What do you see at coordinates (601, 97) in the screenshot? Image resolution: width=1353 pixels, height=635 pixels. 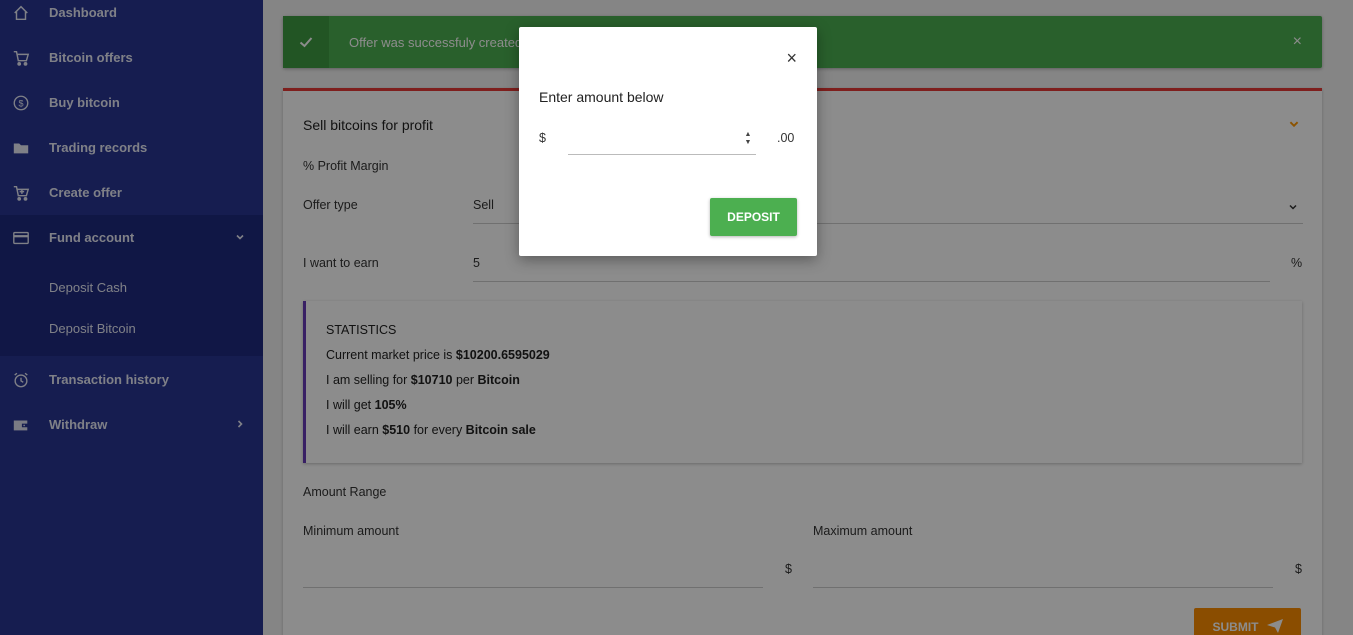 I see `modal-title: Enter amount below` at bounding box center [601, 97].